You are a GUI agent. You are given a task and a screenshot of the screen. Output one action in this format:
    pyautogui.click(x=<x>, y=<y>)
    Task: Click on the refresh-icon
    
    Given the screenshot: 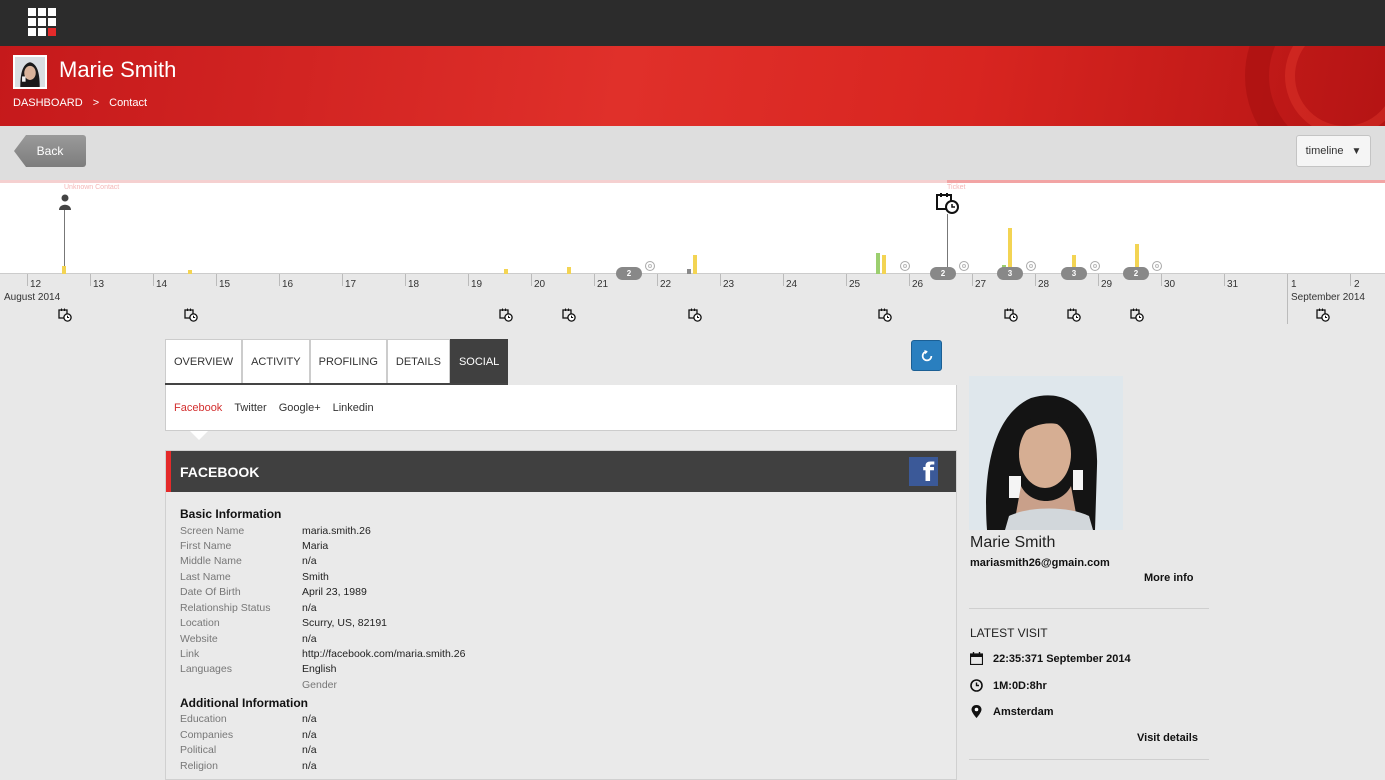 What is the action you would take?
    pyautogui.click(x=926, y=355)
    